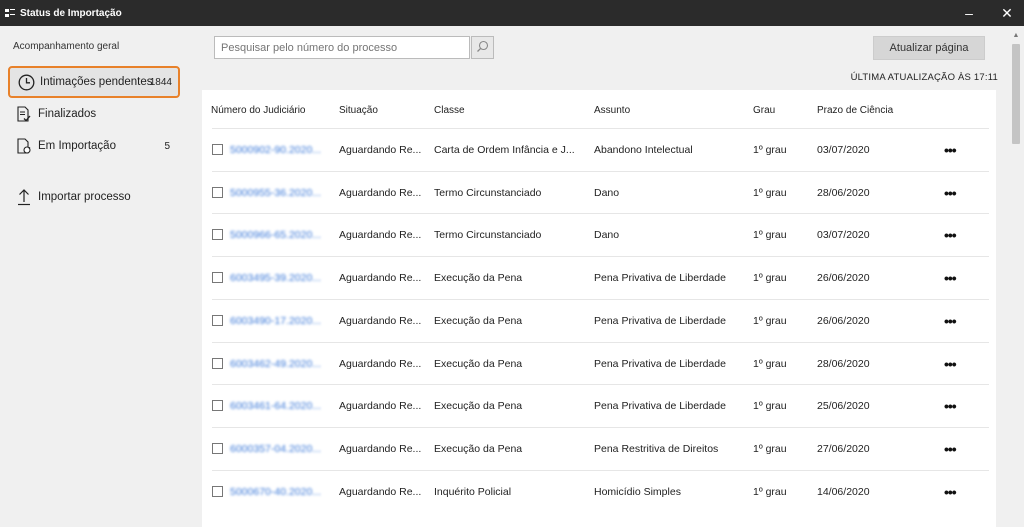 The width and height of the screenshot is (1024, 527). I want to click on prazo-cell: 25/06/2020, so click(843, 406).